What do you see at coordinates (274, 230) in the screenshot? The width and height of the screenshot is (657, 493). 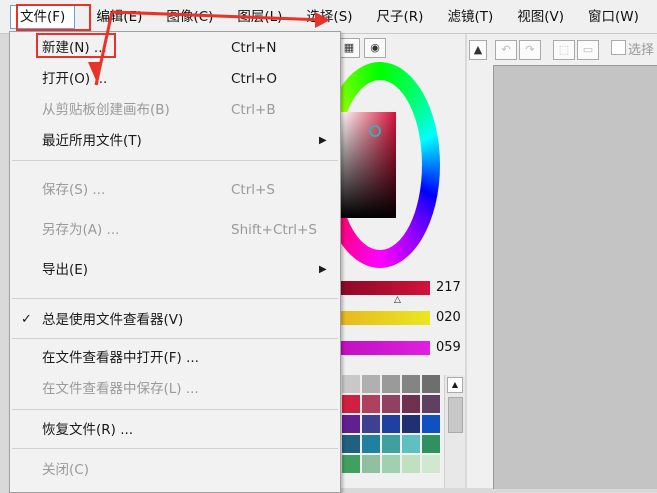 I see `menu-item-save-as-shortcut: Shift+Ctrl+S` at bounding box center [274, 230].